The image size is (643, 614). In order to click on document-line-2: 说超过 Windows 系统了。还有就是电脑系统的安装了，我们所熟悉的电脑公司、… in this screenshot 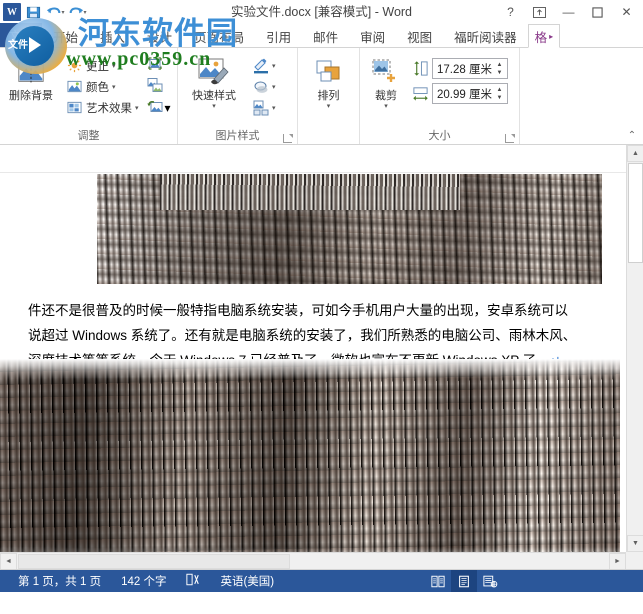, I will do `click(302, 335)`.